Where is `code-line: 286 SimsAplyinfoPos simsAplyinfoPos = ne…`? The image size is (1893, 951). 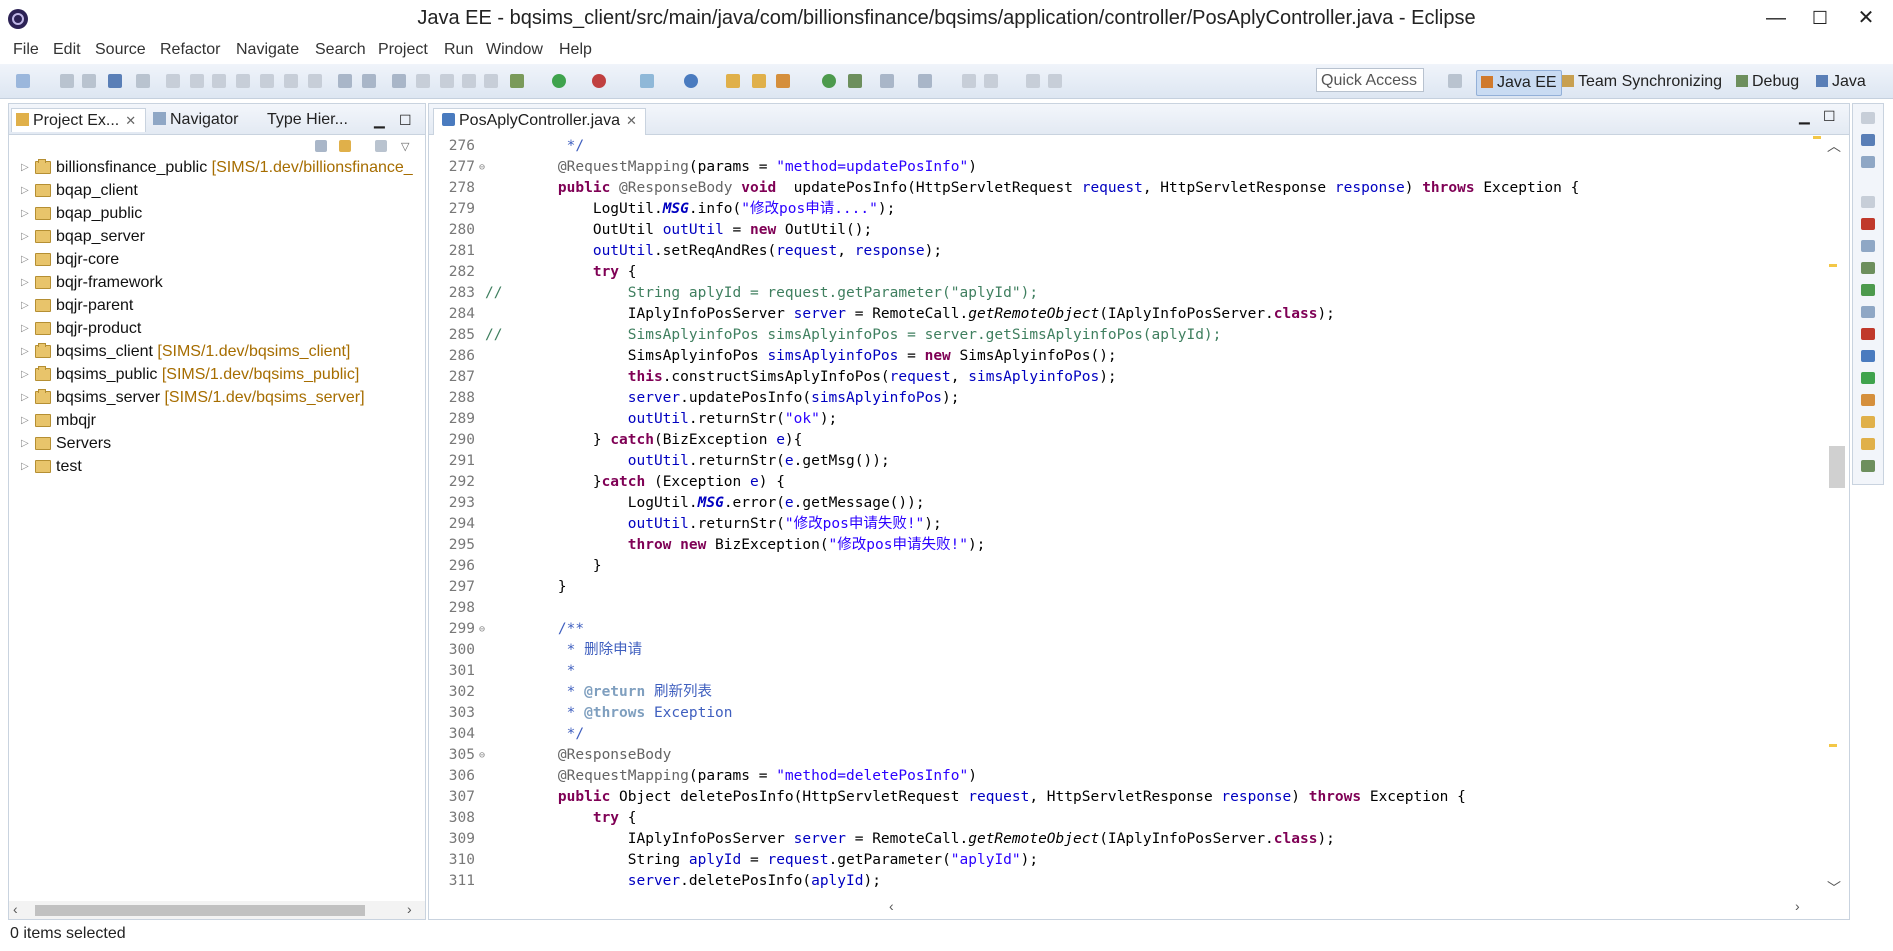
code-line: 286 SimsAplyinfoPos simsAplyinfoPos = ne… is located at coordinates (1119, 356).